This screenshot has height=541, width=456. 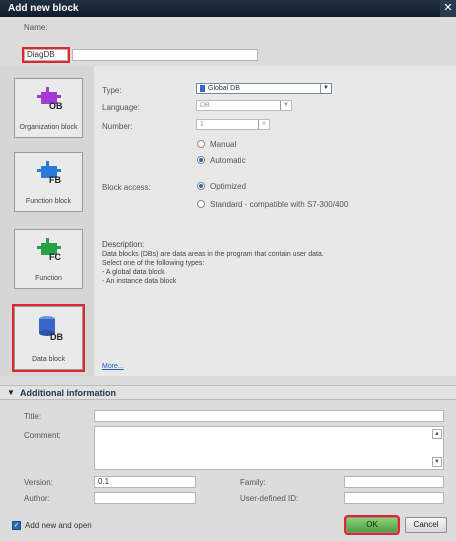 What do you see at coordinates (68, 393) in the screenshot?
I see `additional-info-heading: Additional information` at bounding box center [68, 393].